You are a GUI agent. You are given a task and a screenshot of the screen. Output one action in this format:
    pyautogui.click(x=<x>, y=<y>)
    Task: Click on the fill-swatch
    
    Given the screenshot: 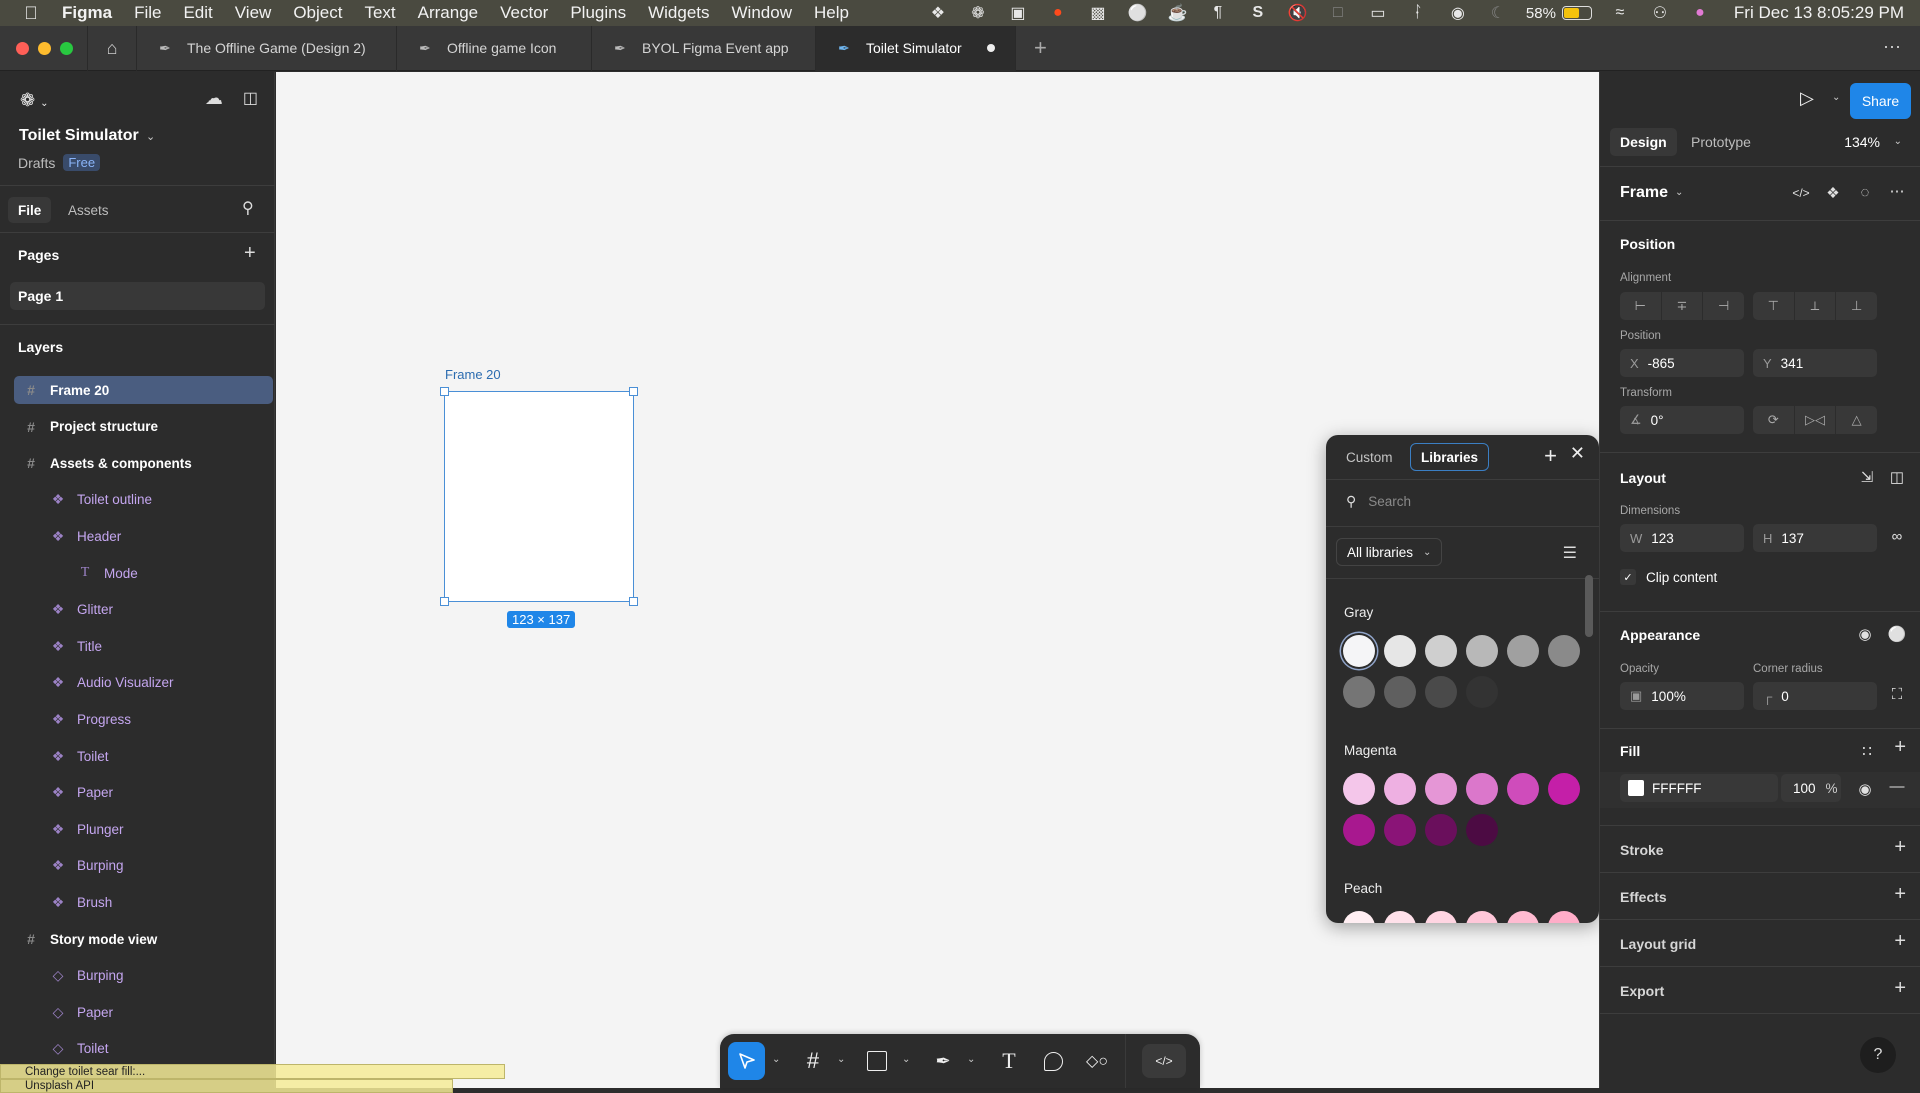 What is the action you would take?
    pyautogui.click(x=1636, y=788)
    